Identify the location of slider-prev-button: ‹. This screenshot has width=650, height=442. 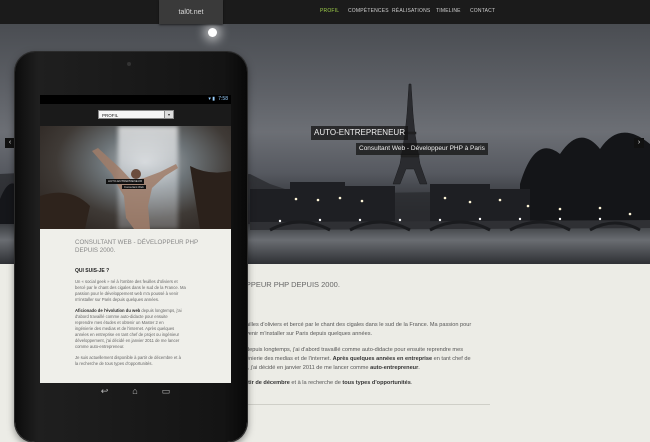
(10, 143).